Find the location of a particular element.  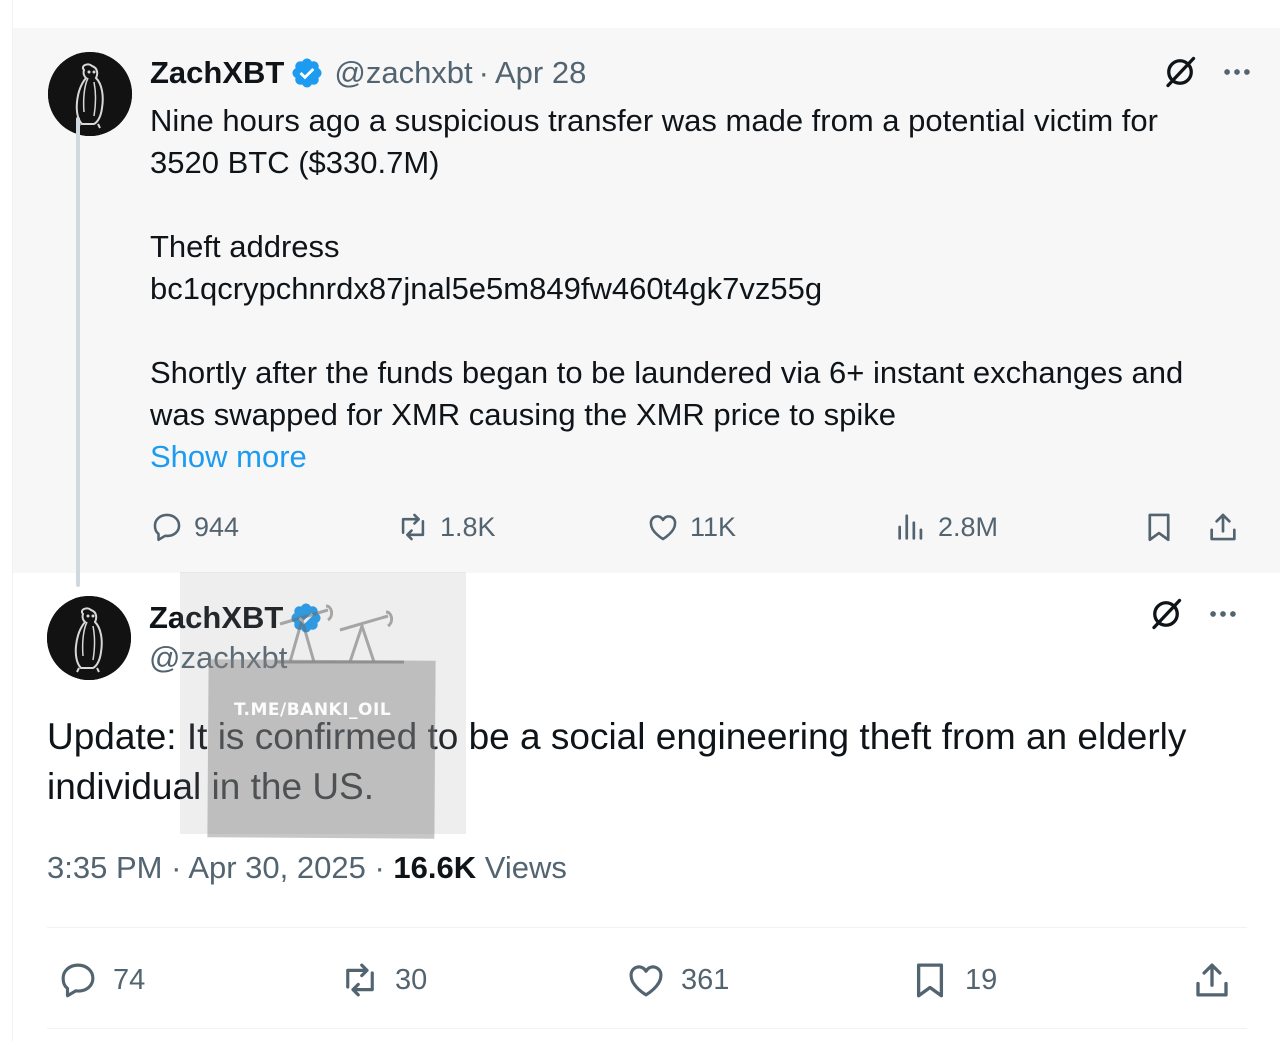

thread-connector is located at coordinates (78, 352).